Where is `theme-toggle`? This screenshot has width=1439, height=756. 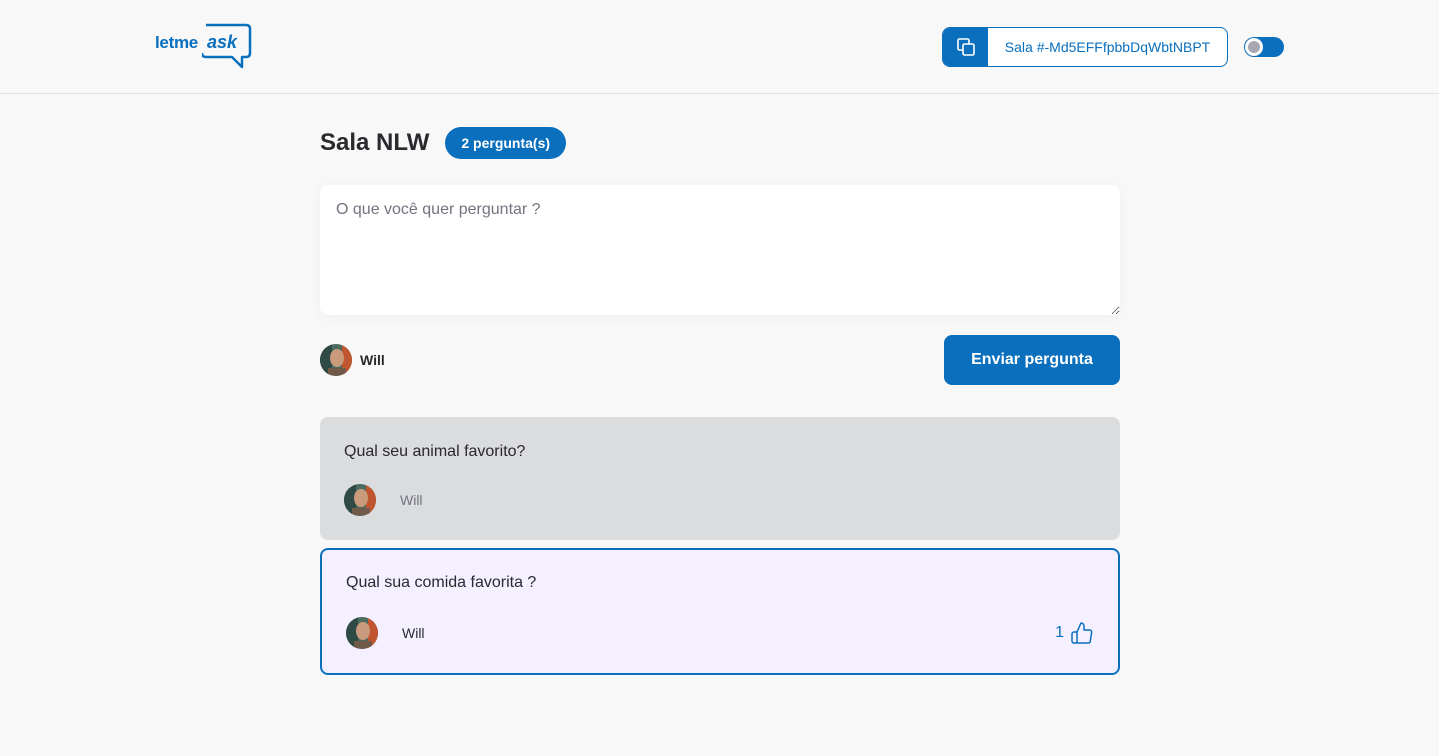 theme-toggle is located at coordinates (1264, 47).